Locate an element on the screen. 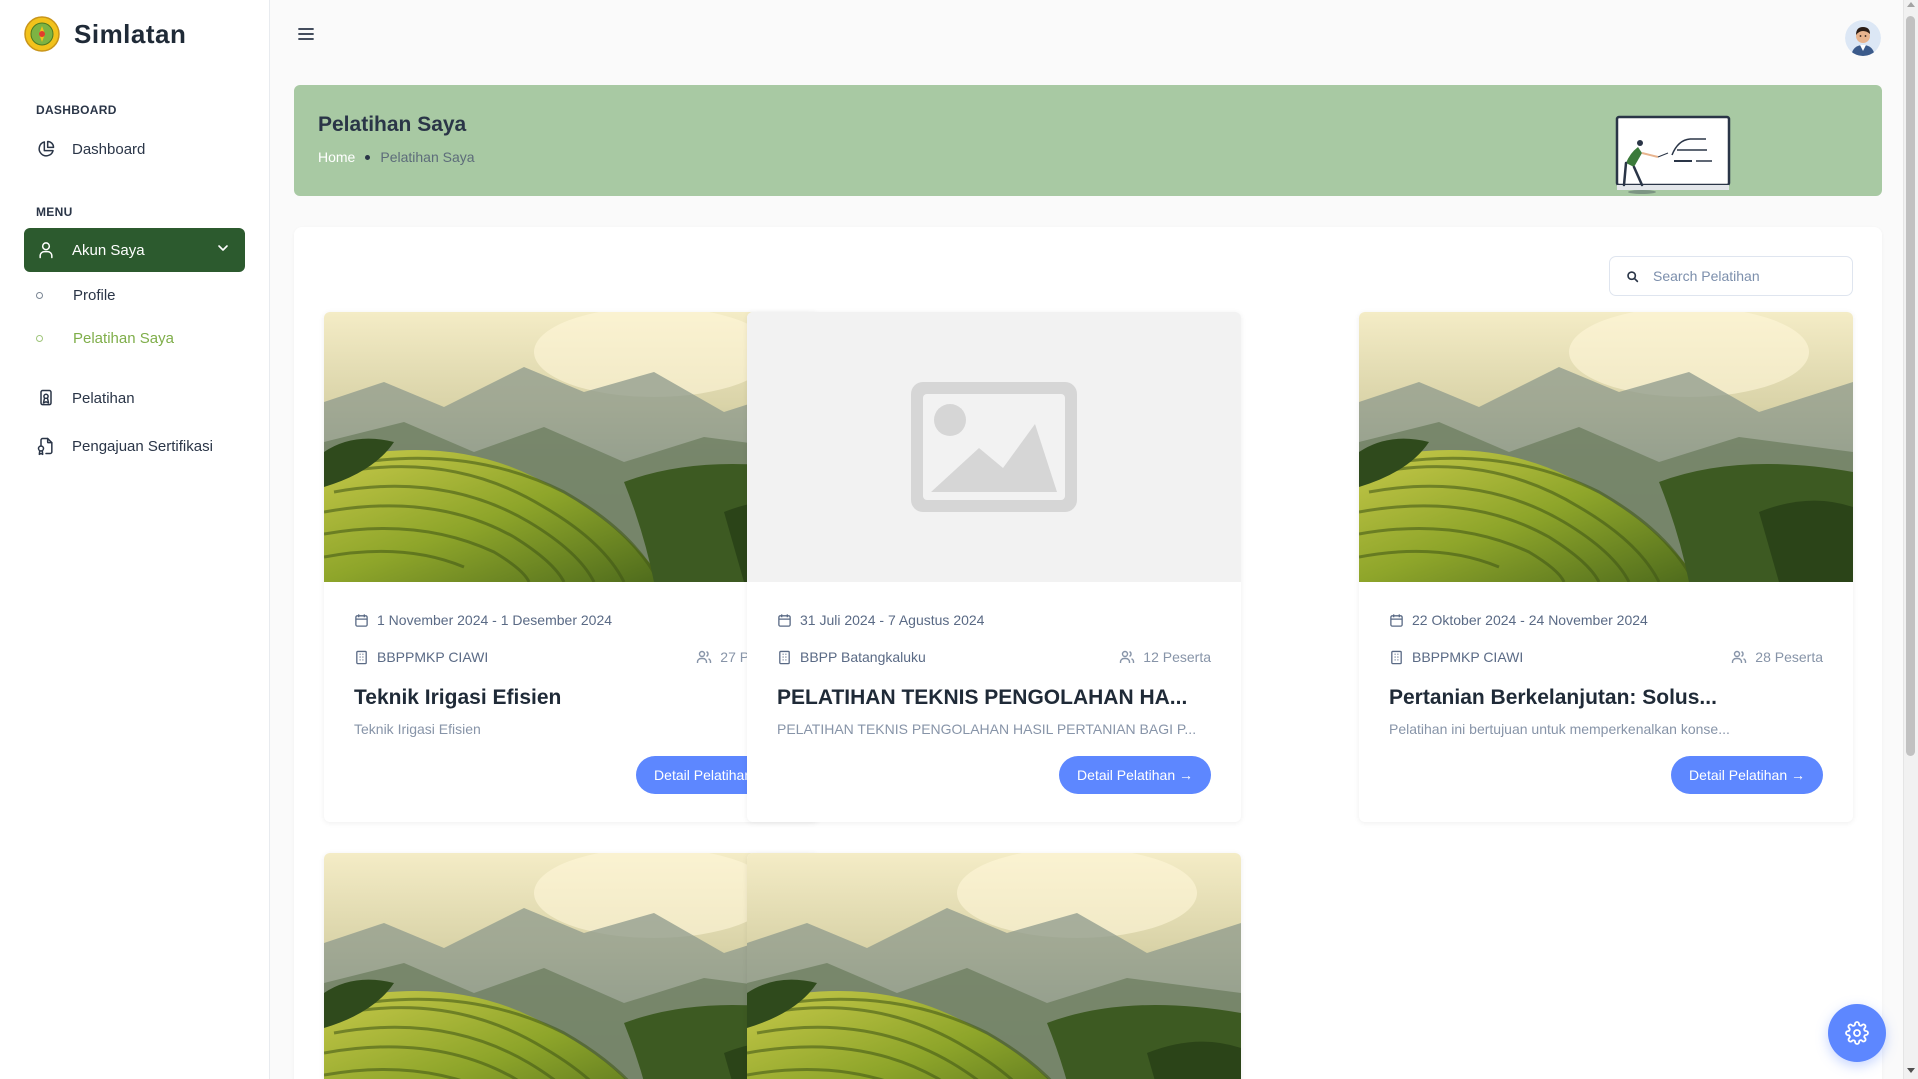  training-date: 22 Oktober 2024 - 24 November 2024 is located at coordinates (1518, 620).